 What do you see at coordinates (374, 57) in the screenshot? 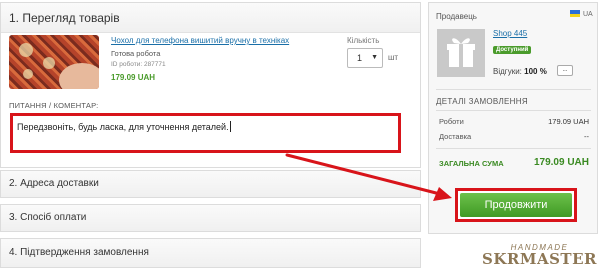
I see `chevron-down-icon: ▼` at bounding box center [374, 57].